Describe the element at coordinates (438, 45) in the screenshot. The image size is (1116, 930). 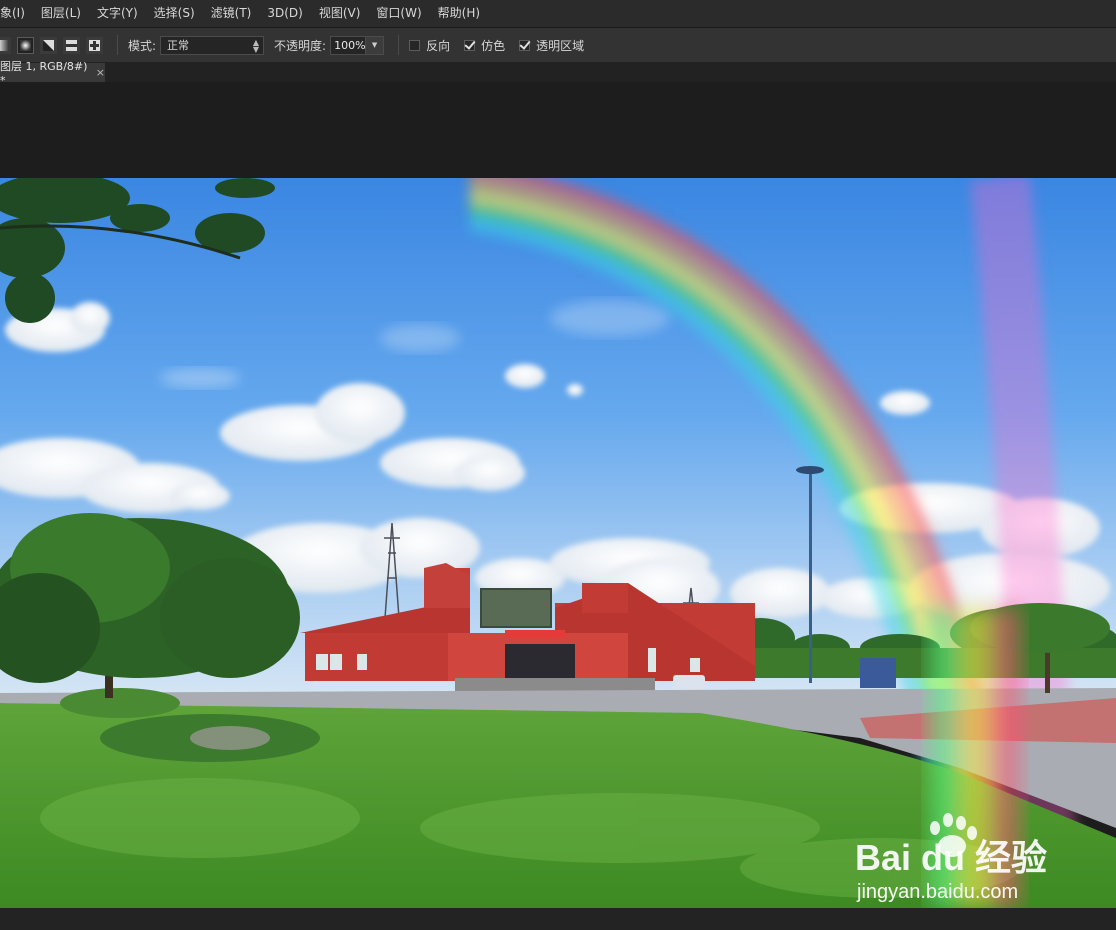
I see `reverse-label: 反向` at that location.